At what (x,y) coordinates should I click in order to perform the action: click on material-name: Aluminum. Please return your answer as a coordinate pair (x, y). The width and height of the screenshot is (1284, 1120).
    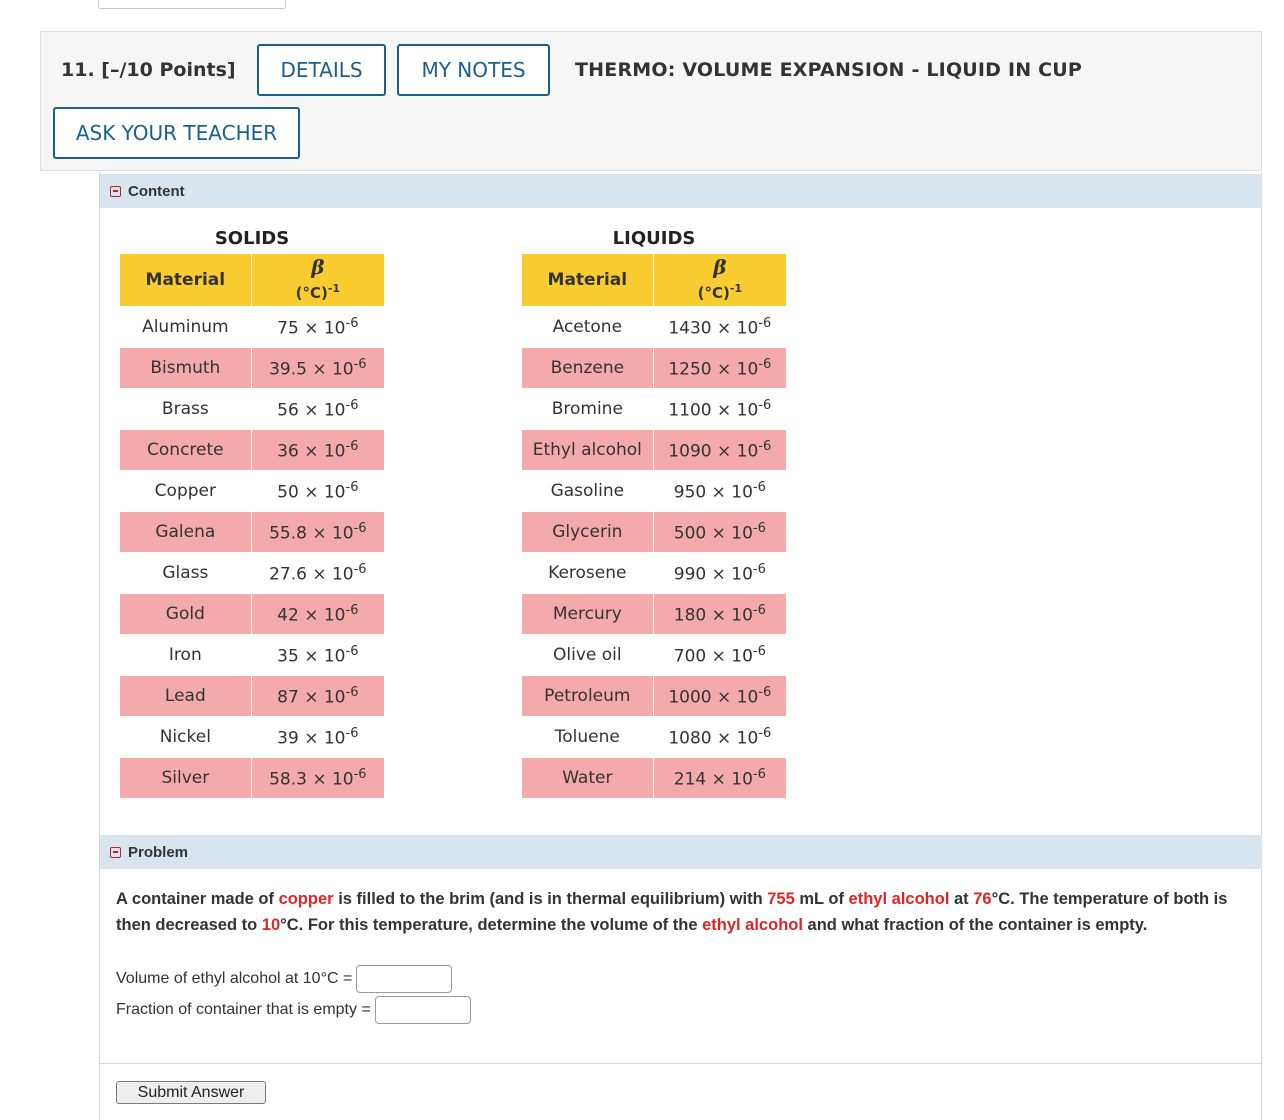
    Looking at the image, I should click on (186, 326).